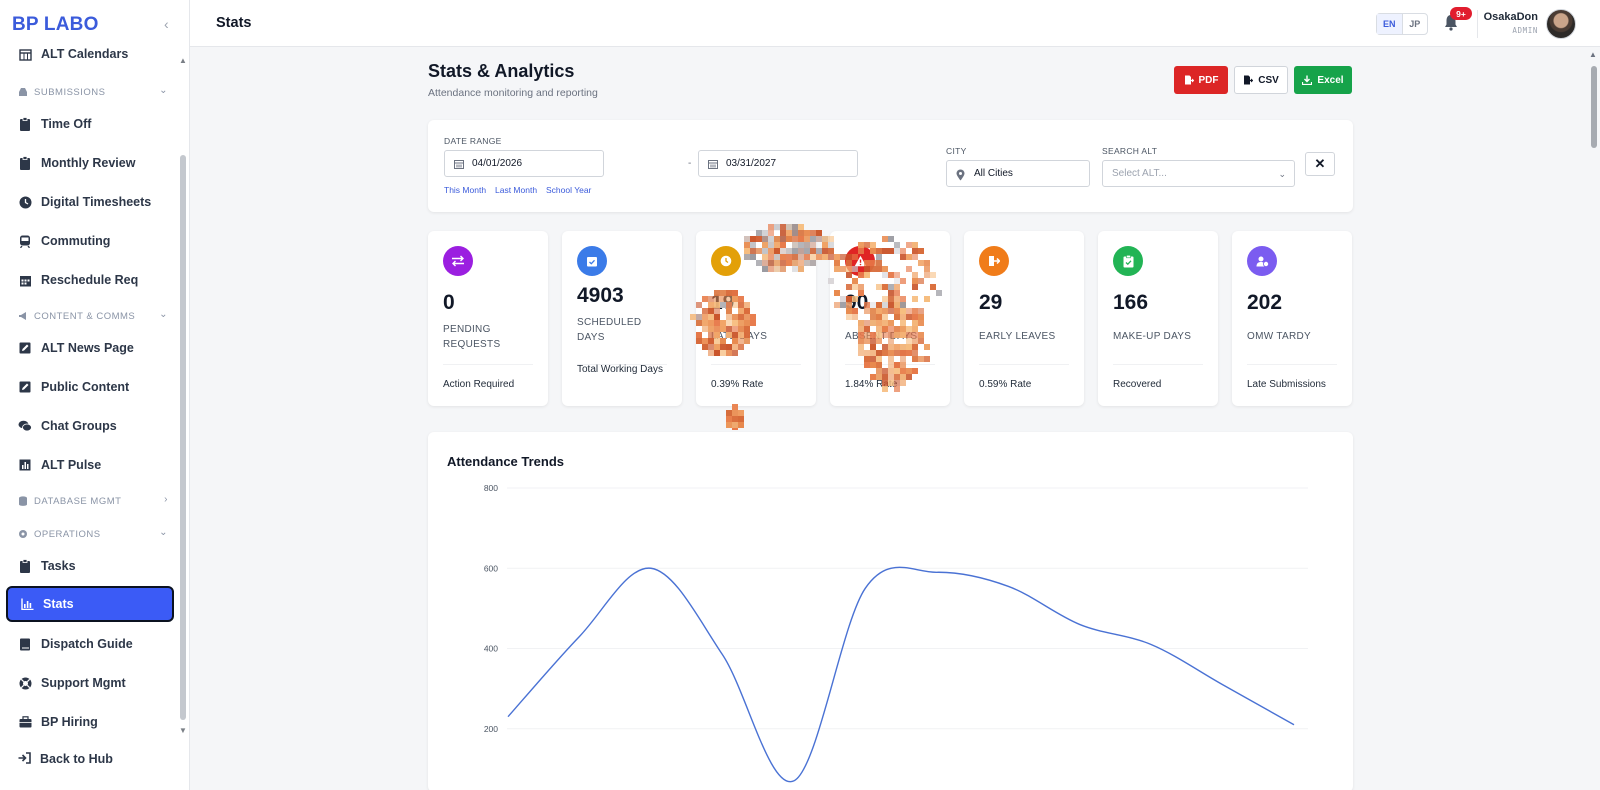  What do you see at coordinates (90, 722) in the screenshot?
I see `sidebar-item-bp-hiring: BP Hiring` at bounding box center [90, 722].